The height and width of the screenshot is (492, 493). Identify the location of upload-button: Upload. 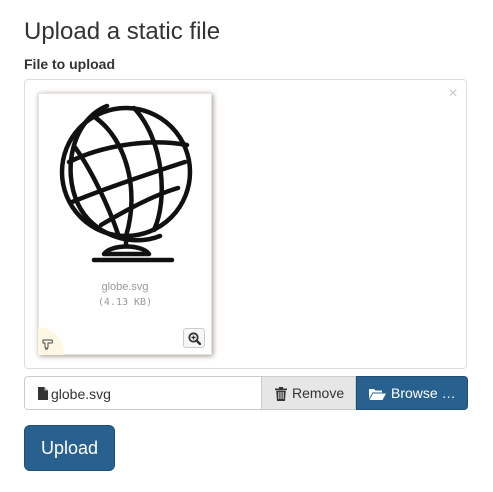
(69, 448).